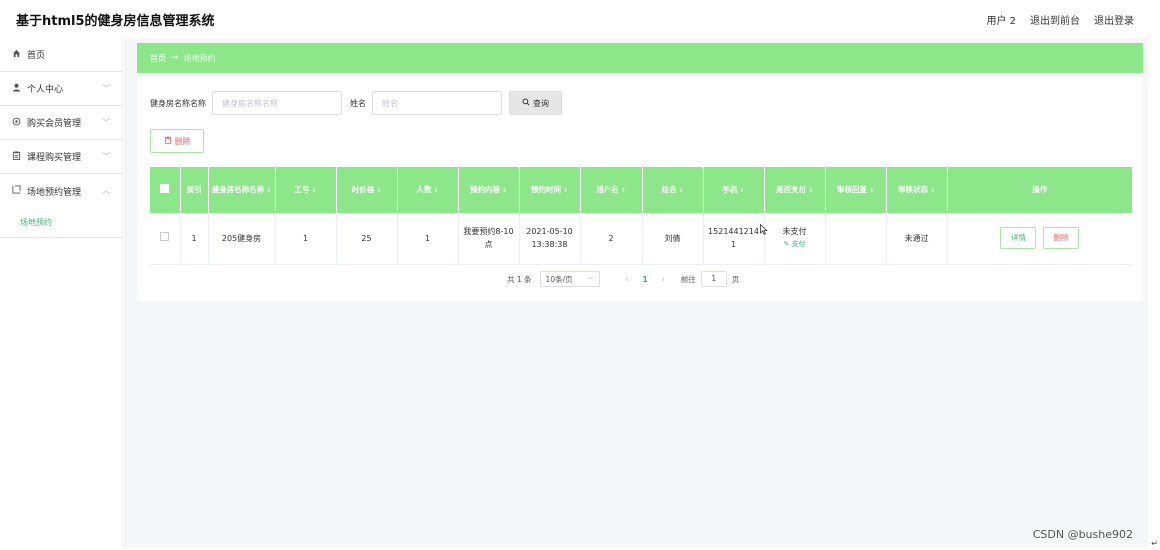 This screenshot has height=550, width=1160. Describe the element at coordinates (165, 239) in the screenshot. I see `row-checkbox` at that location.